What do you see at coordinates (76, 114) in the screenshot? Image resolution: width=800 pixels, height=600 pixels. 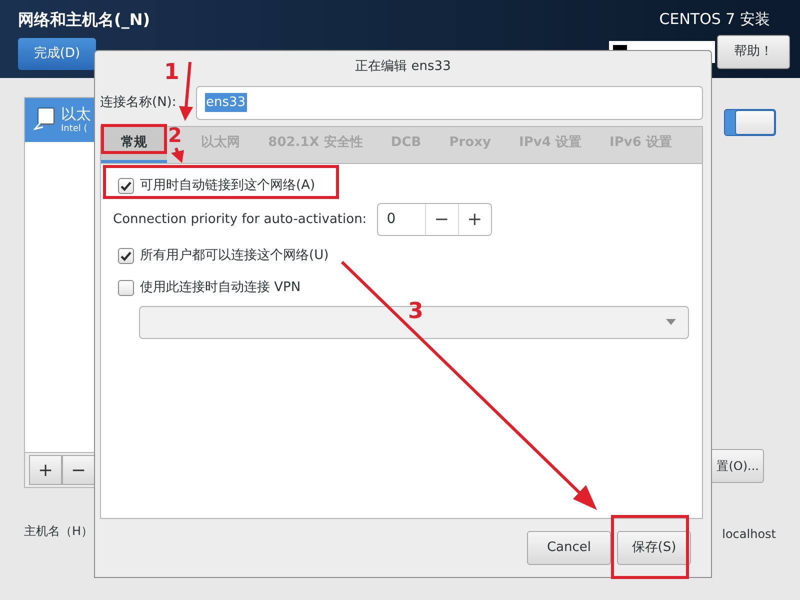 I see `connection-name: 以太` at bounding box center [76, 114].